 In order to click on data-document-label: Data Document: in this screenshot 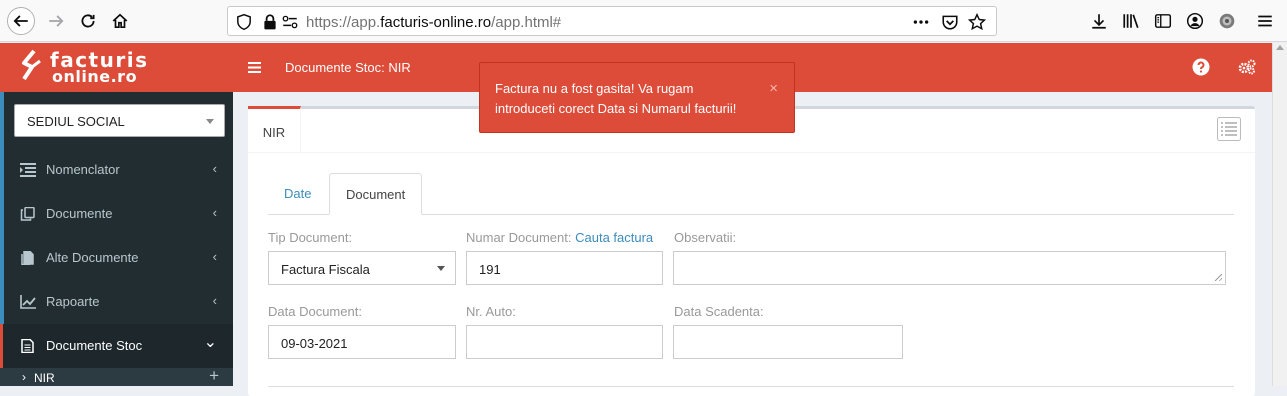, I will do `click(315, 311)`.